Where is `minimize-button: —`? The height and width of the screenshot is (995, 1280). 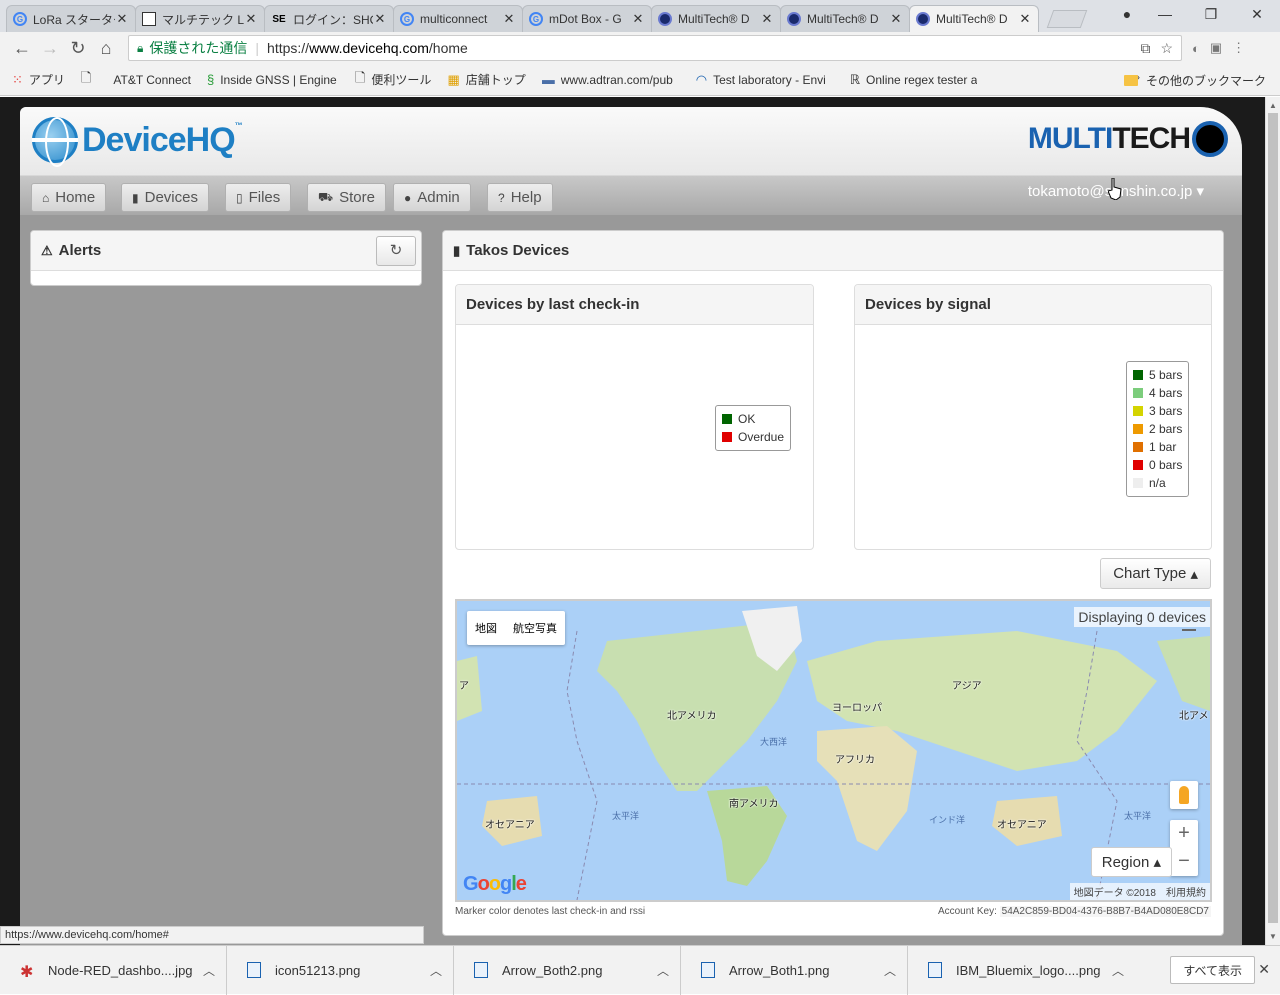
minimize-button: — is located at coordinates (1165, 15).